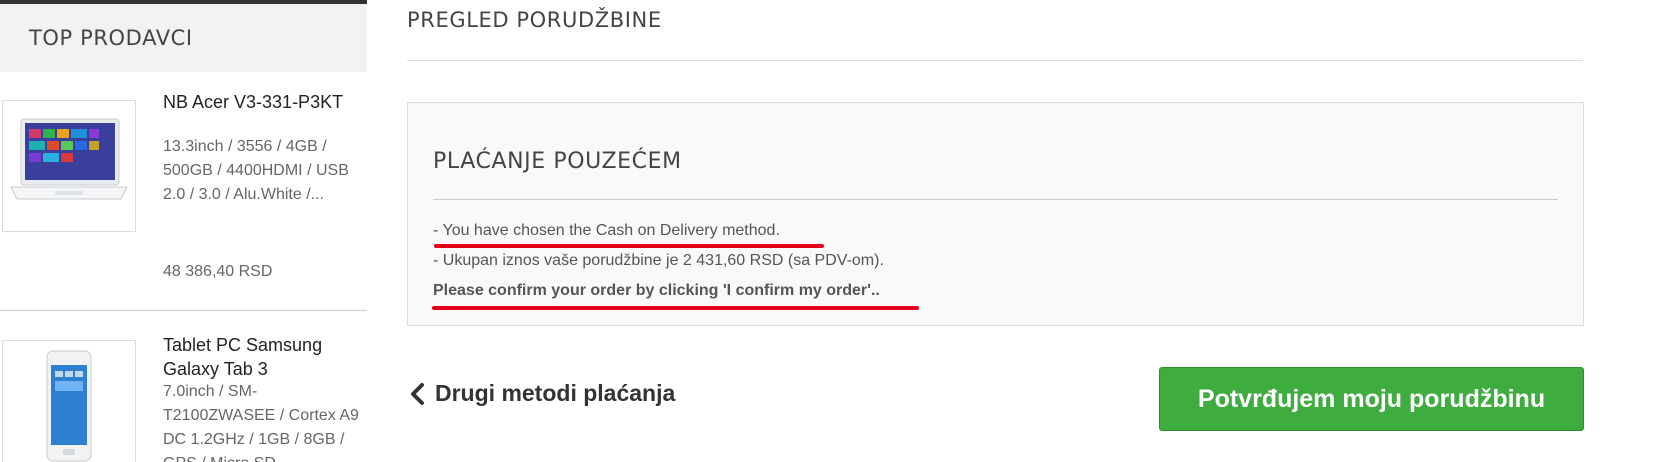 The image size is (1656, 462). What do you see at coordinates (263, 102) in the screenshot?
I see `product-name: NB Acer V3-331-P3KT` at bounding box center [263, 102].